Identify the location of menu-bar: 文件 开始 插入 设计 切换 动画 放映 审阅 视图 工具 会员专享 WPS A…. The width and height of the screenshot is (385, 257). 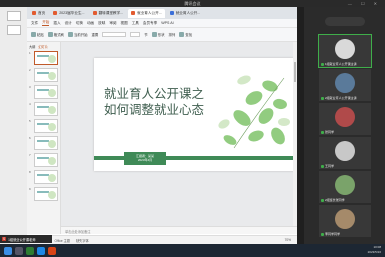
(162, 23).